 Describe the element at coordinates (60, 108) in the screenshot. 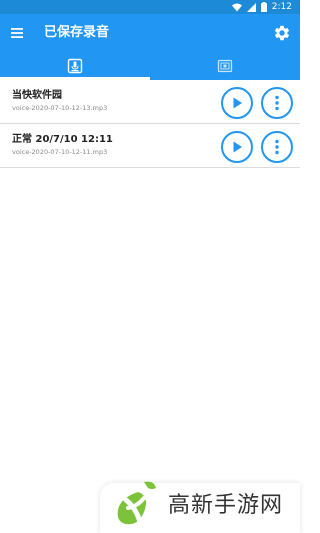

I see `recording-filename: voice-2020-07-10-12-13.mp3` at that location.